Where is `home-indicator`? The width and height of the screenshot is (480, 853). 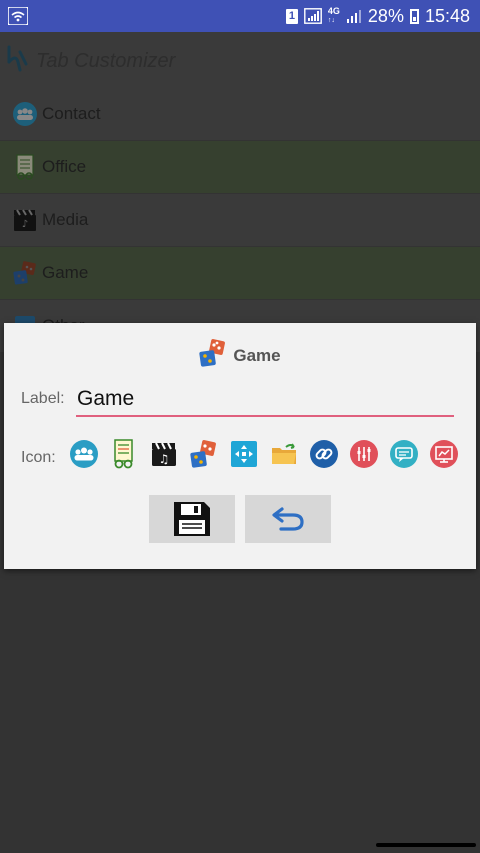
home-indicator is located at coordinates (426, 845).